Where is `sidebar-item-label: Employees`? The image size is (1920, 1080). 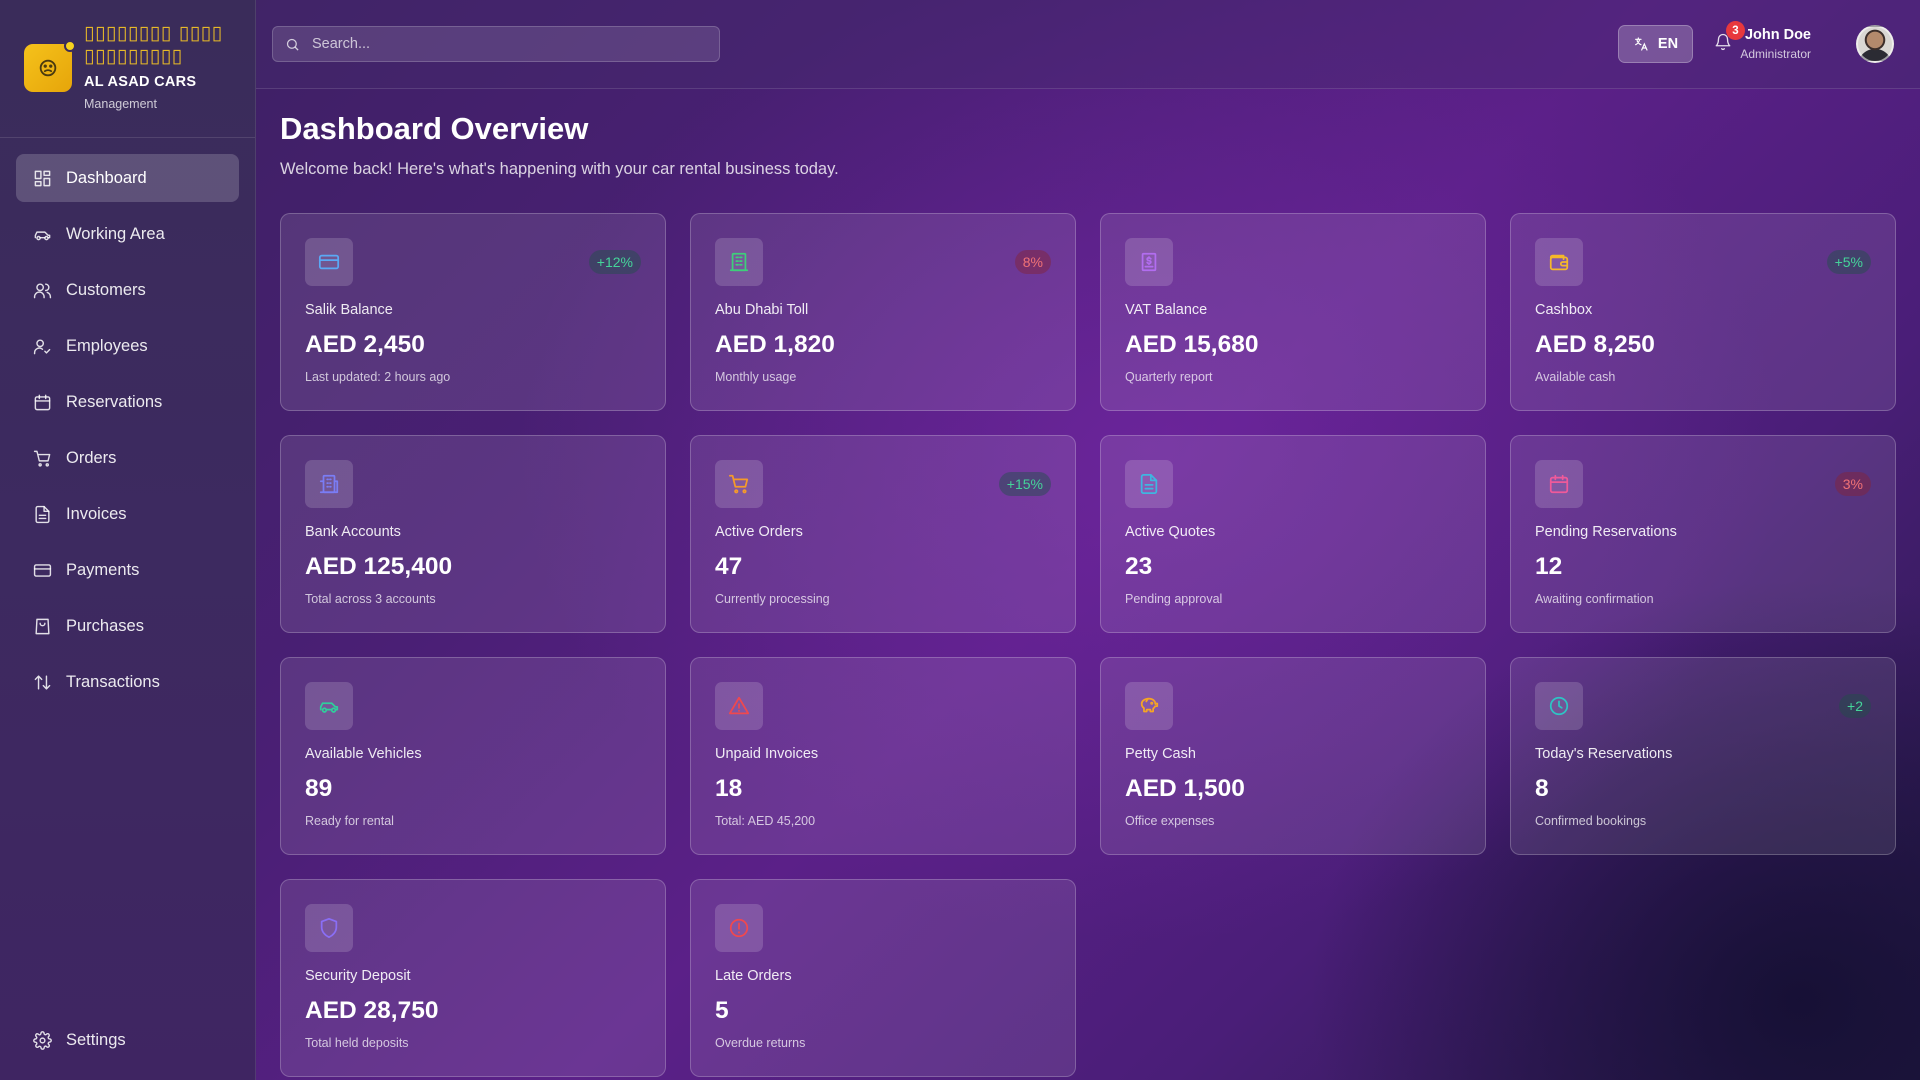
sidebar-item-label: Employees is located at coordinates (107, 345).